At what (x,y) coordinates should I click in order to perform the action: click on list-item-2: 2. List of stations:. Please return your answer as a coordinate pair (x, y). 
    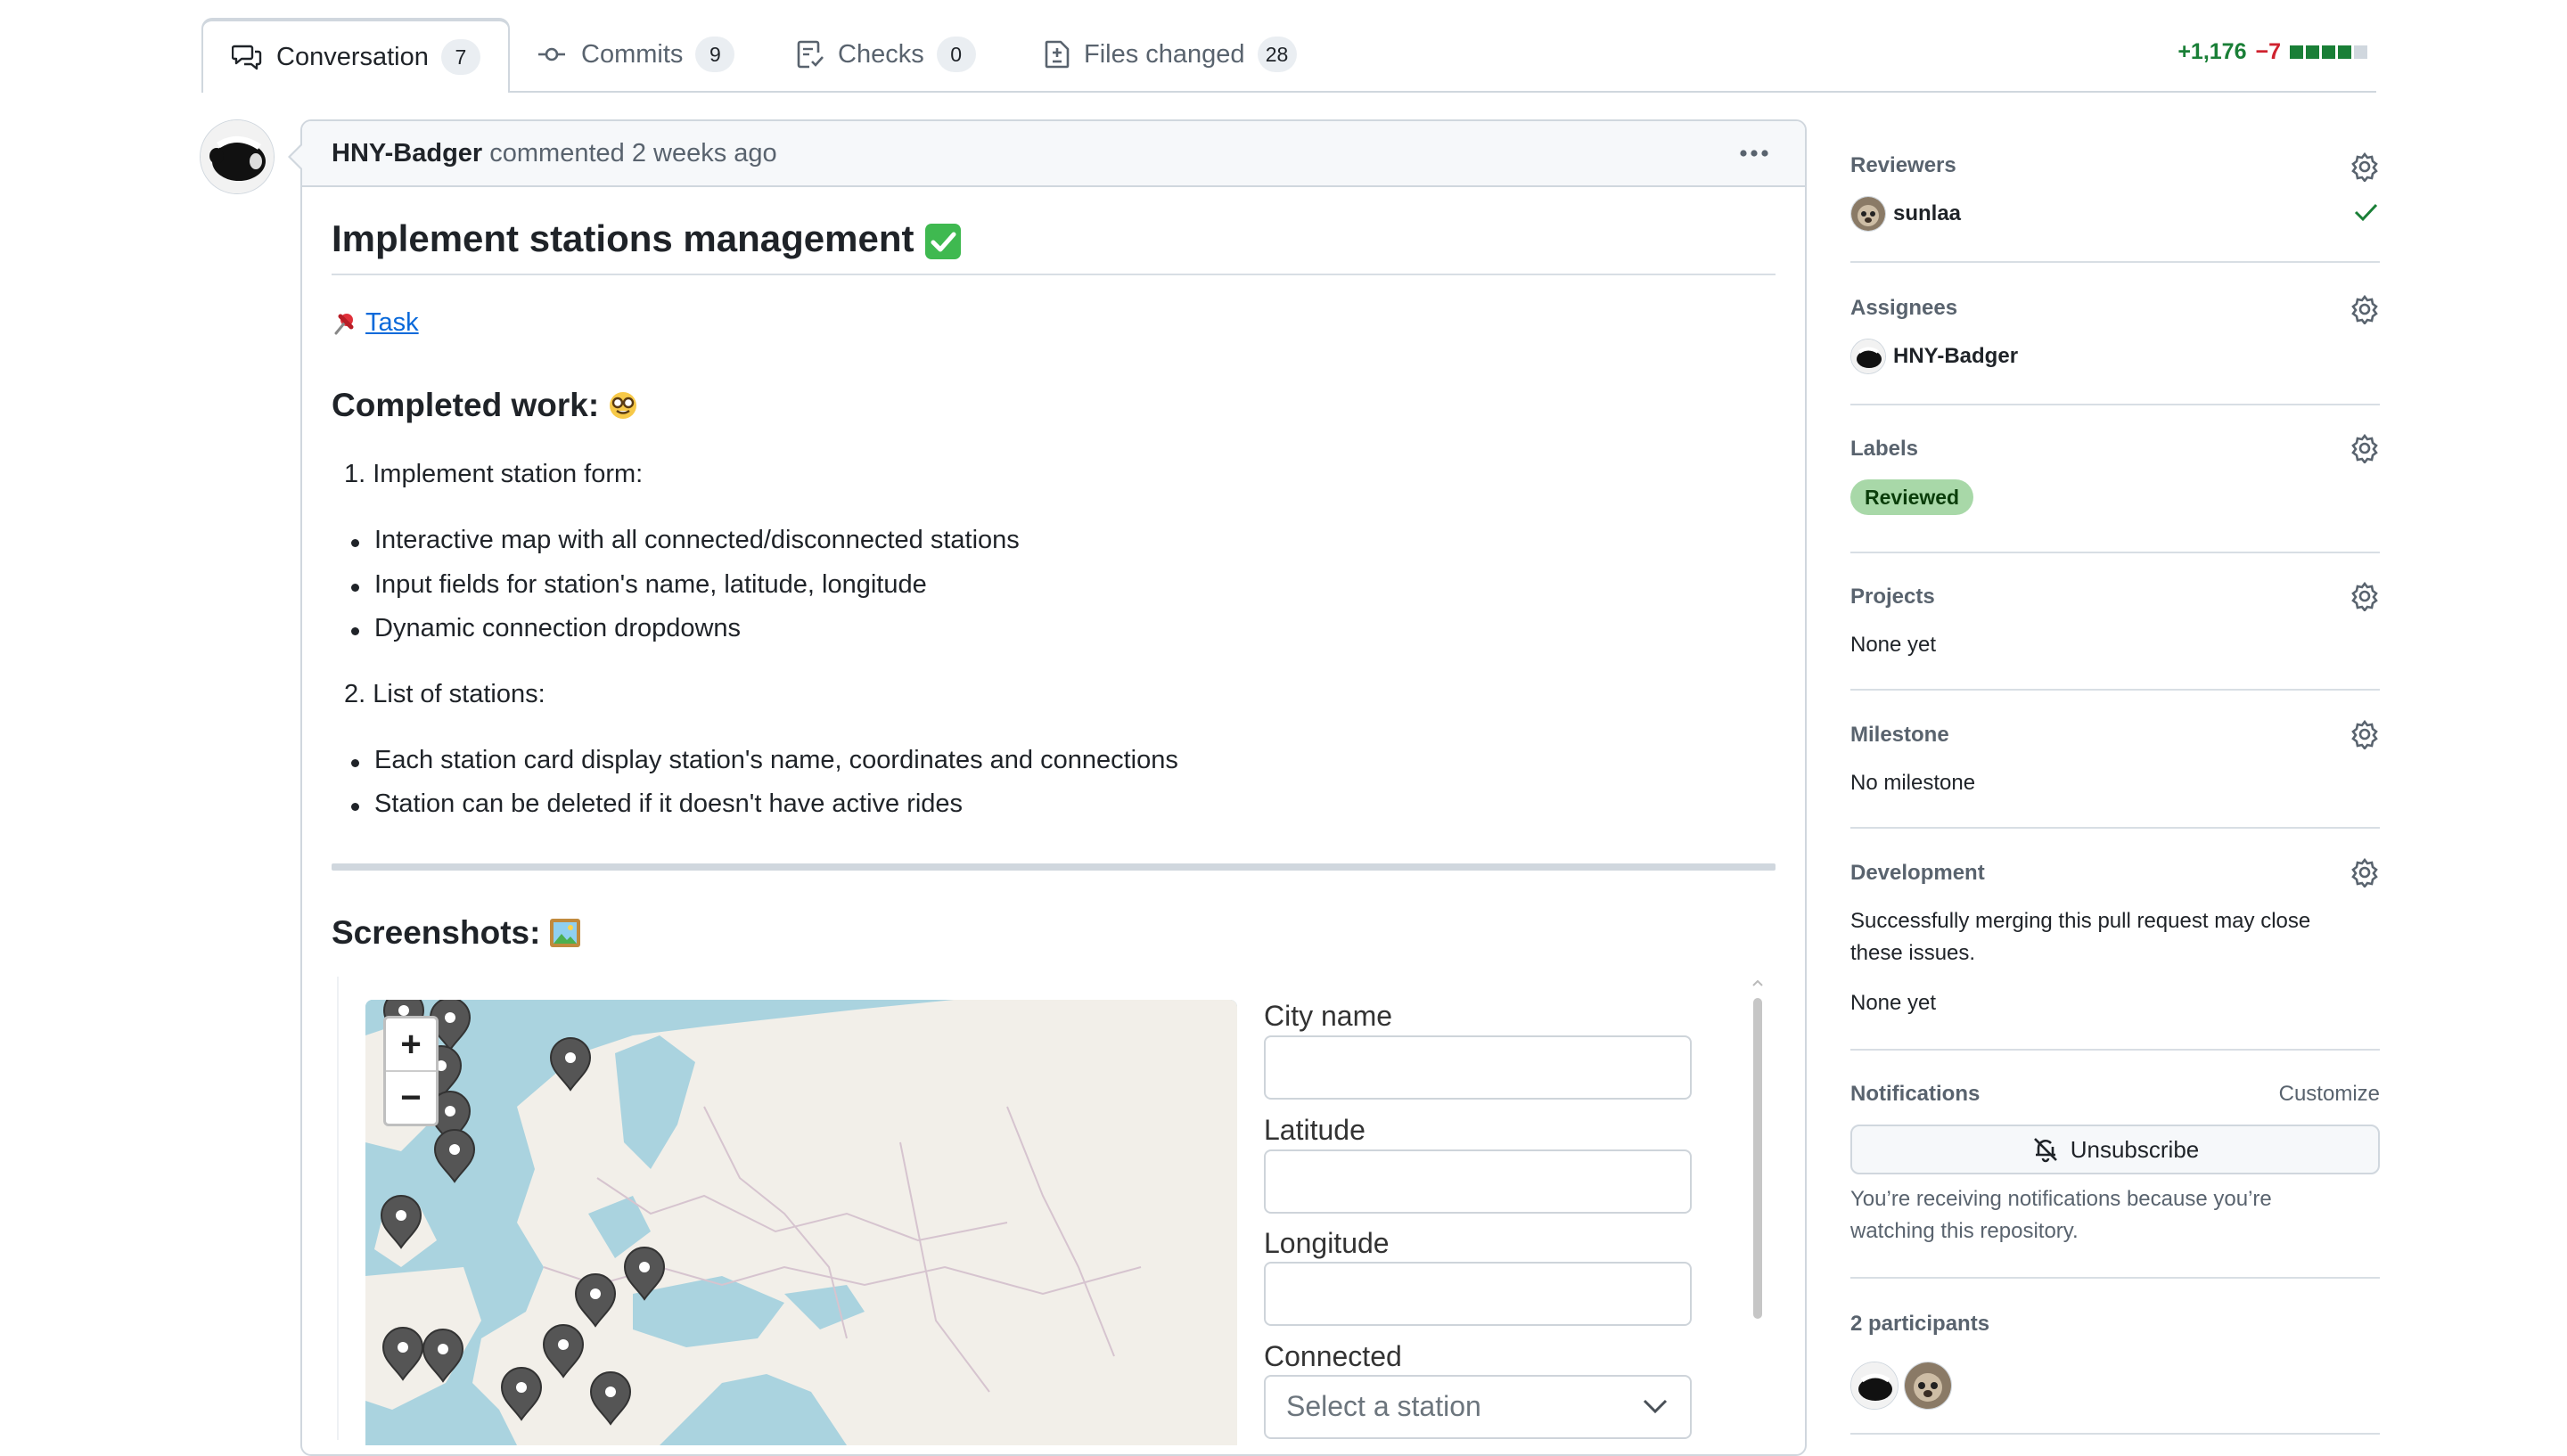
    Looking at the image, I should click on (445, 694).